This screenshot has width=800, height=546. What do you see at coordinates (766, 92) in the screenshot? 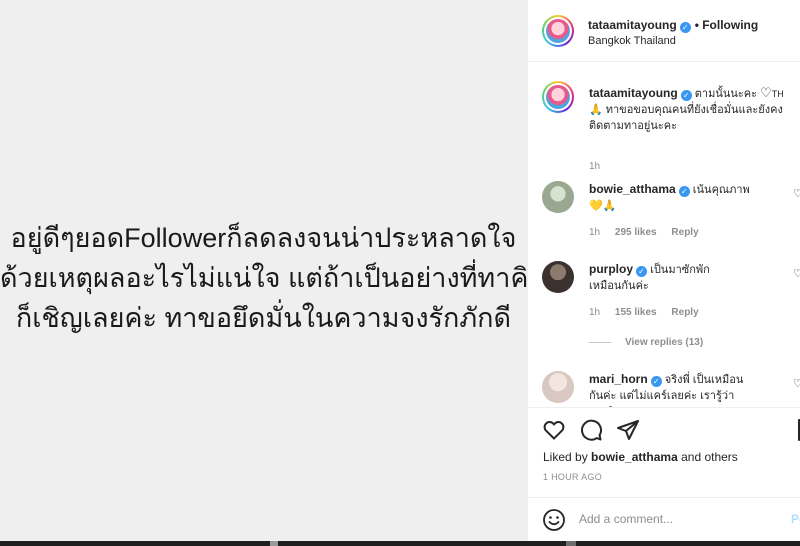
I see `heart-outline-icon: ♡` at bounding box center [766, 92].